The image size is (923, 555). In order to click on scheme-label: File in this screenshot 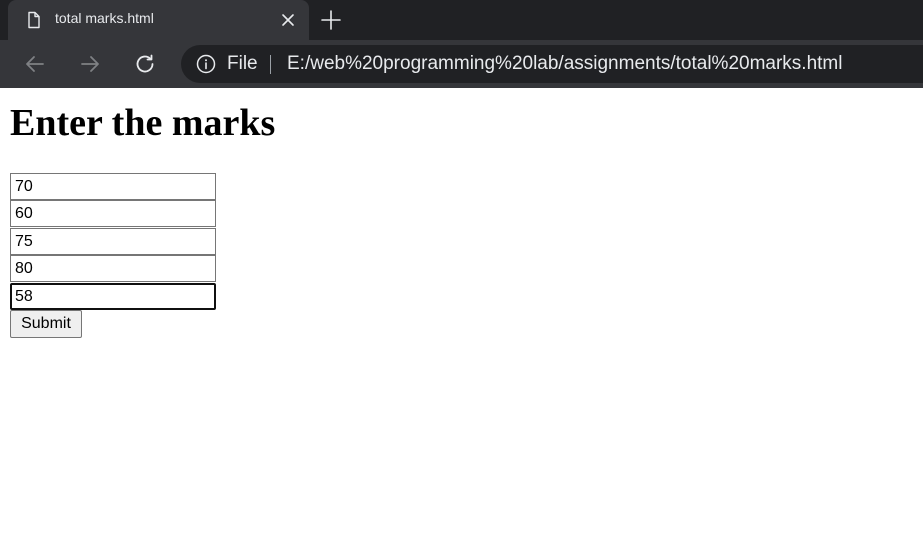, I will do `click(242, 63)`.